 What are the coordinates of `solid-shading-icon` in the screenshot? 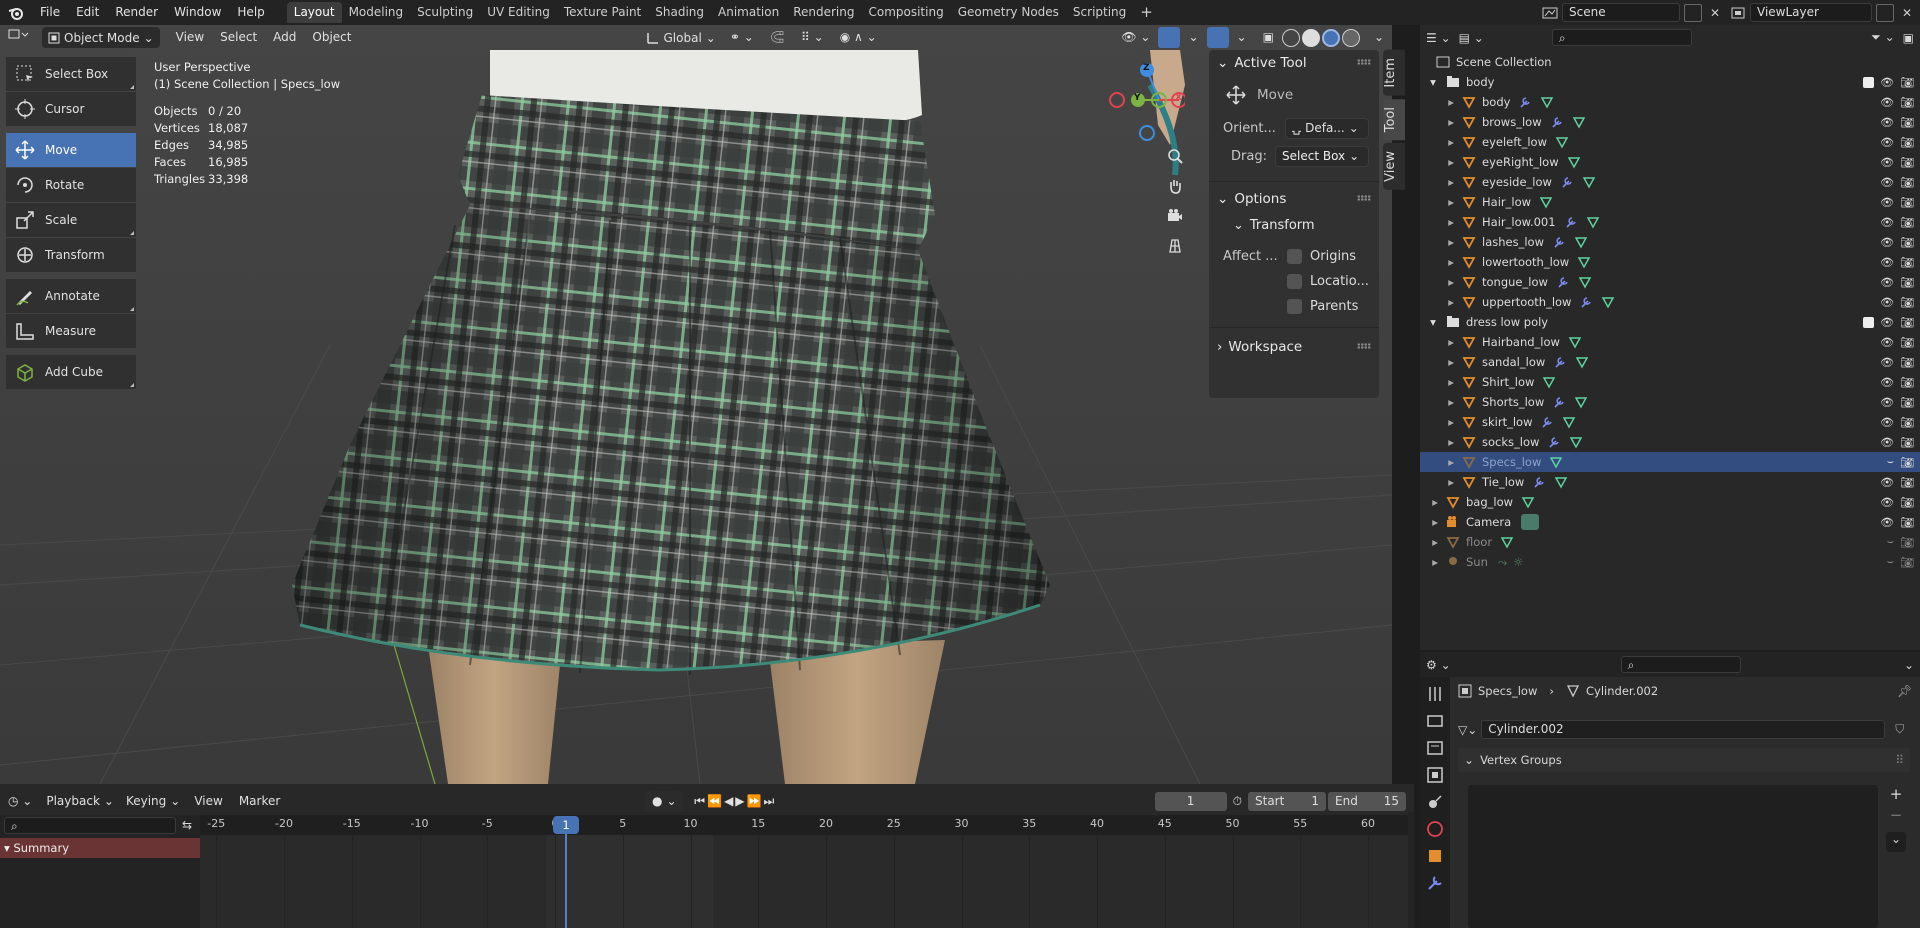 It's located at (1310, 37).